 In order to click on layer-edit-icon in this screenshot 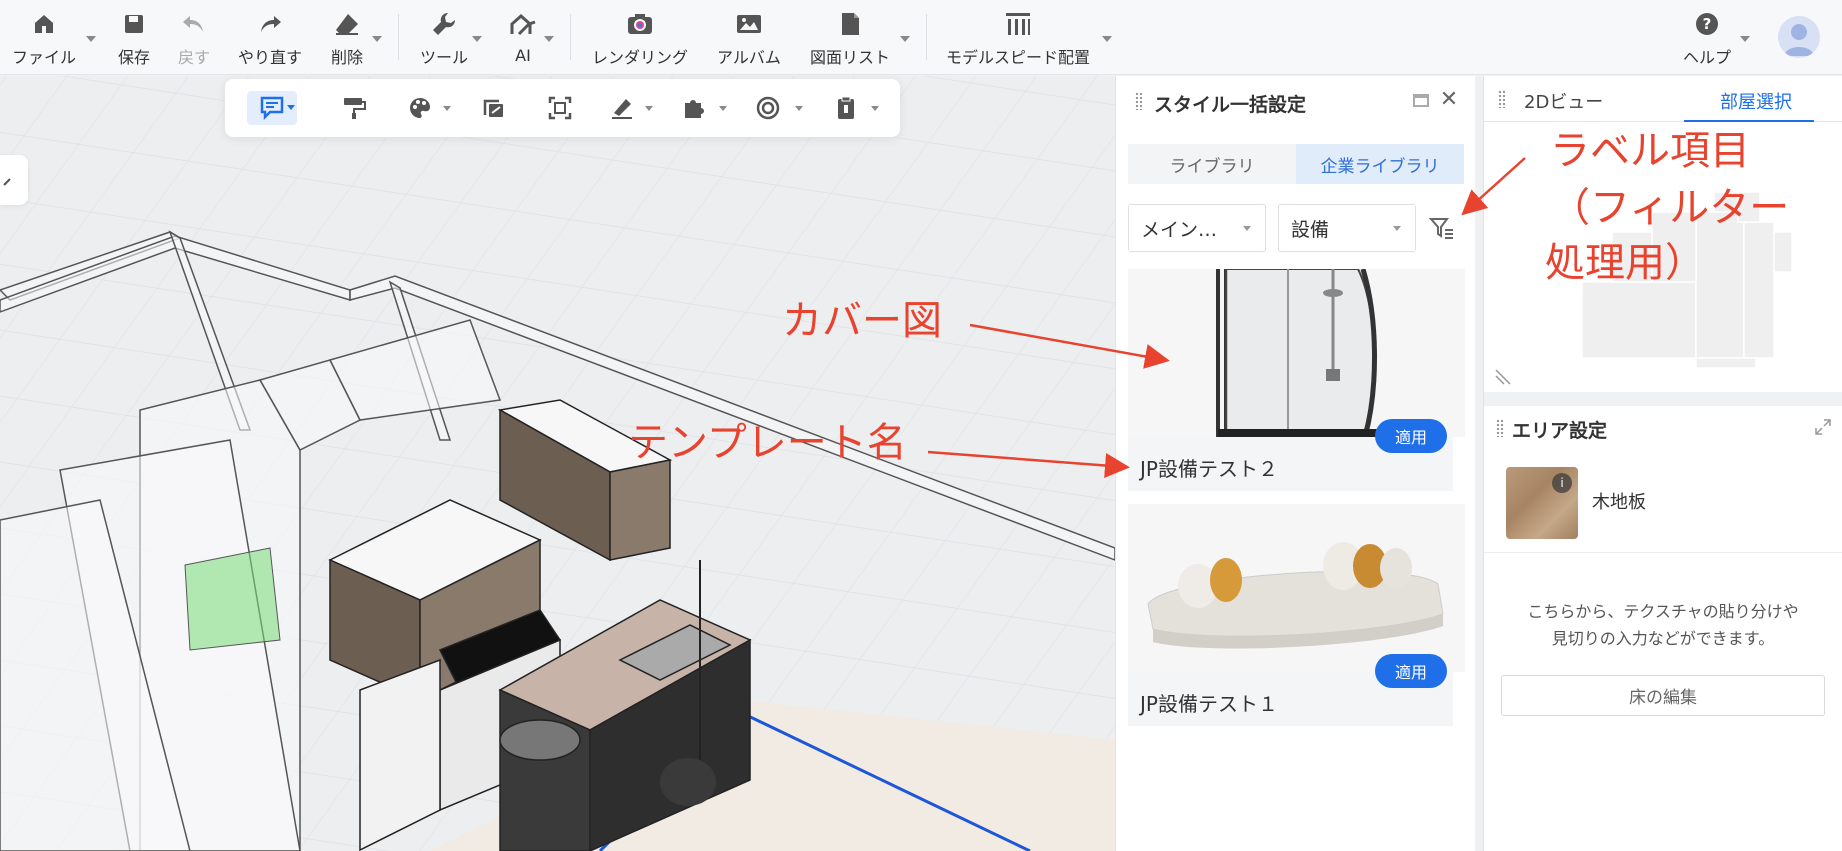, I will do `click(493, 108)`.